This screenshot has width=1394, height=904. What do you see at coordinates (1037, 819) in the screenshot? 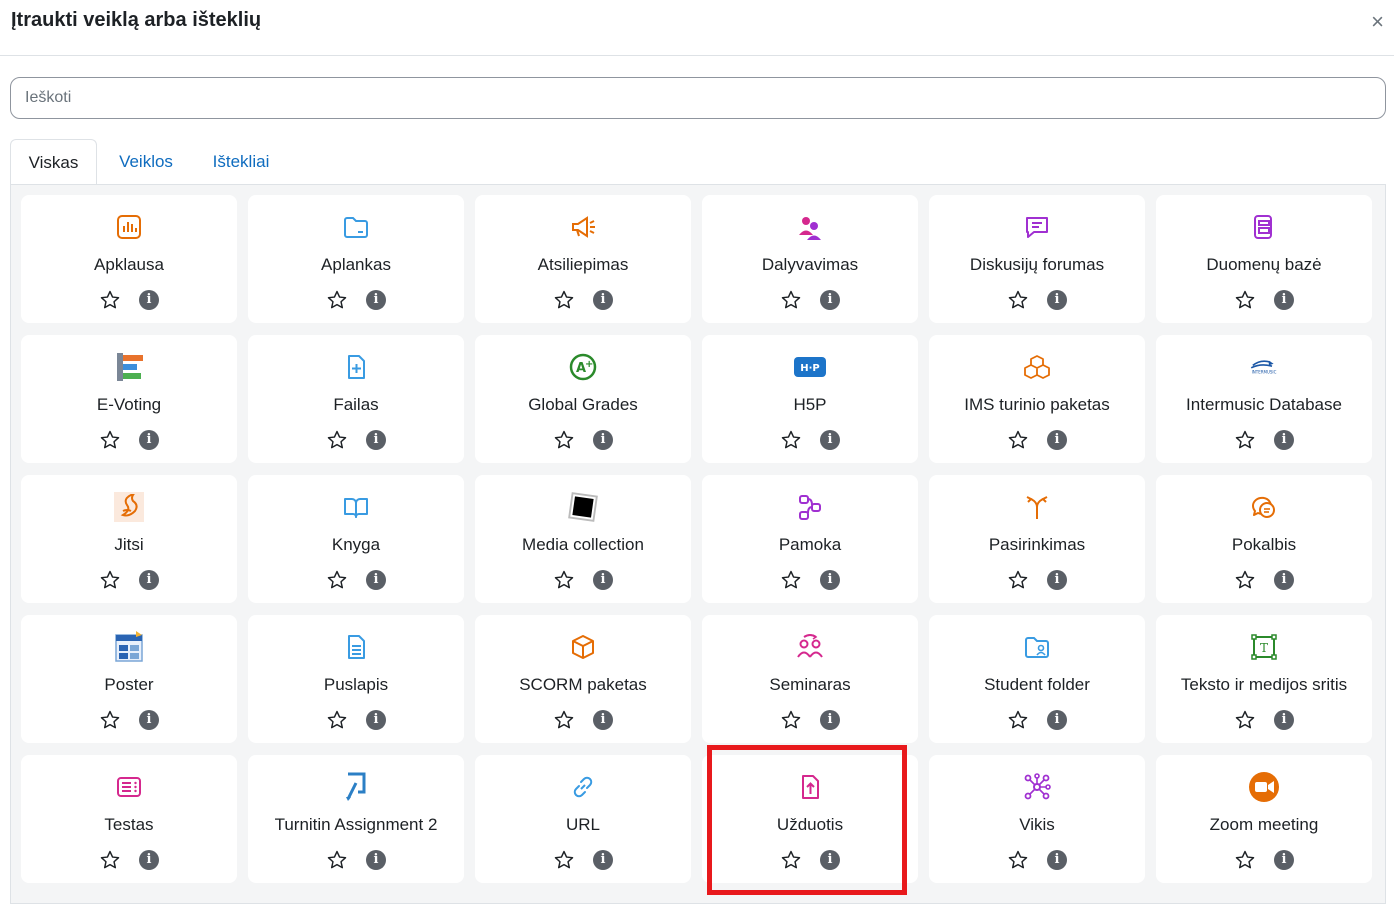
I see `module-card: Vikis i` at bounding box center [1037, 819].